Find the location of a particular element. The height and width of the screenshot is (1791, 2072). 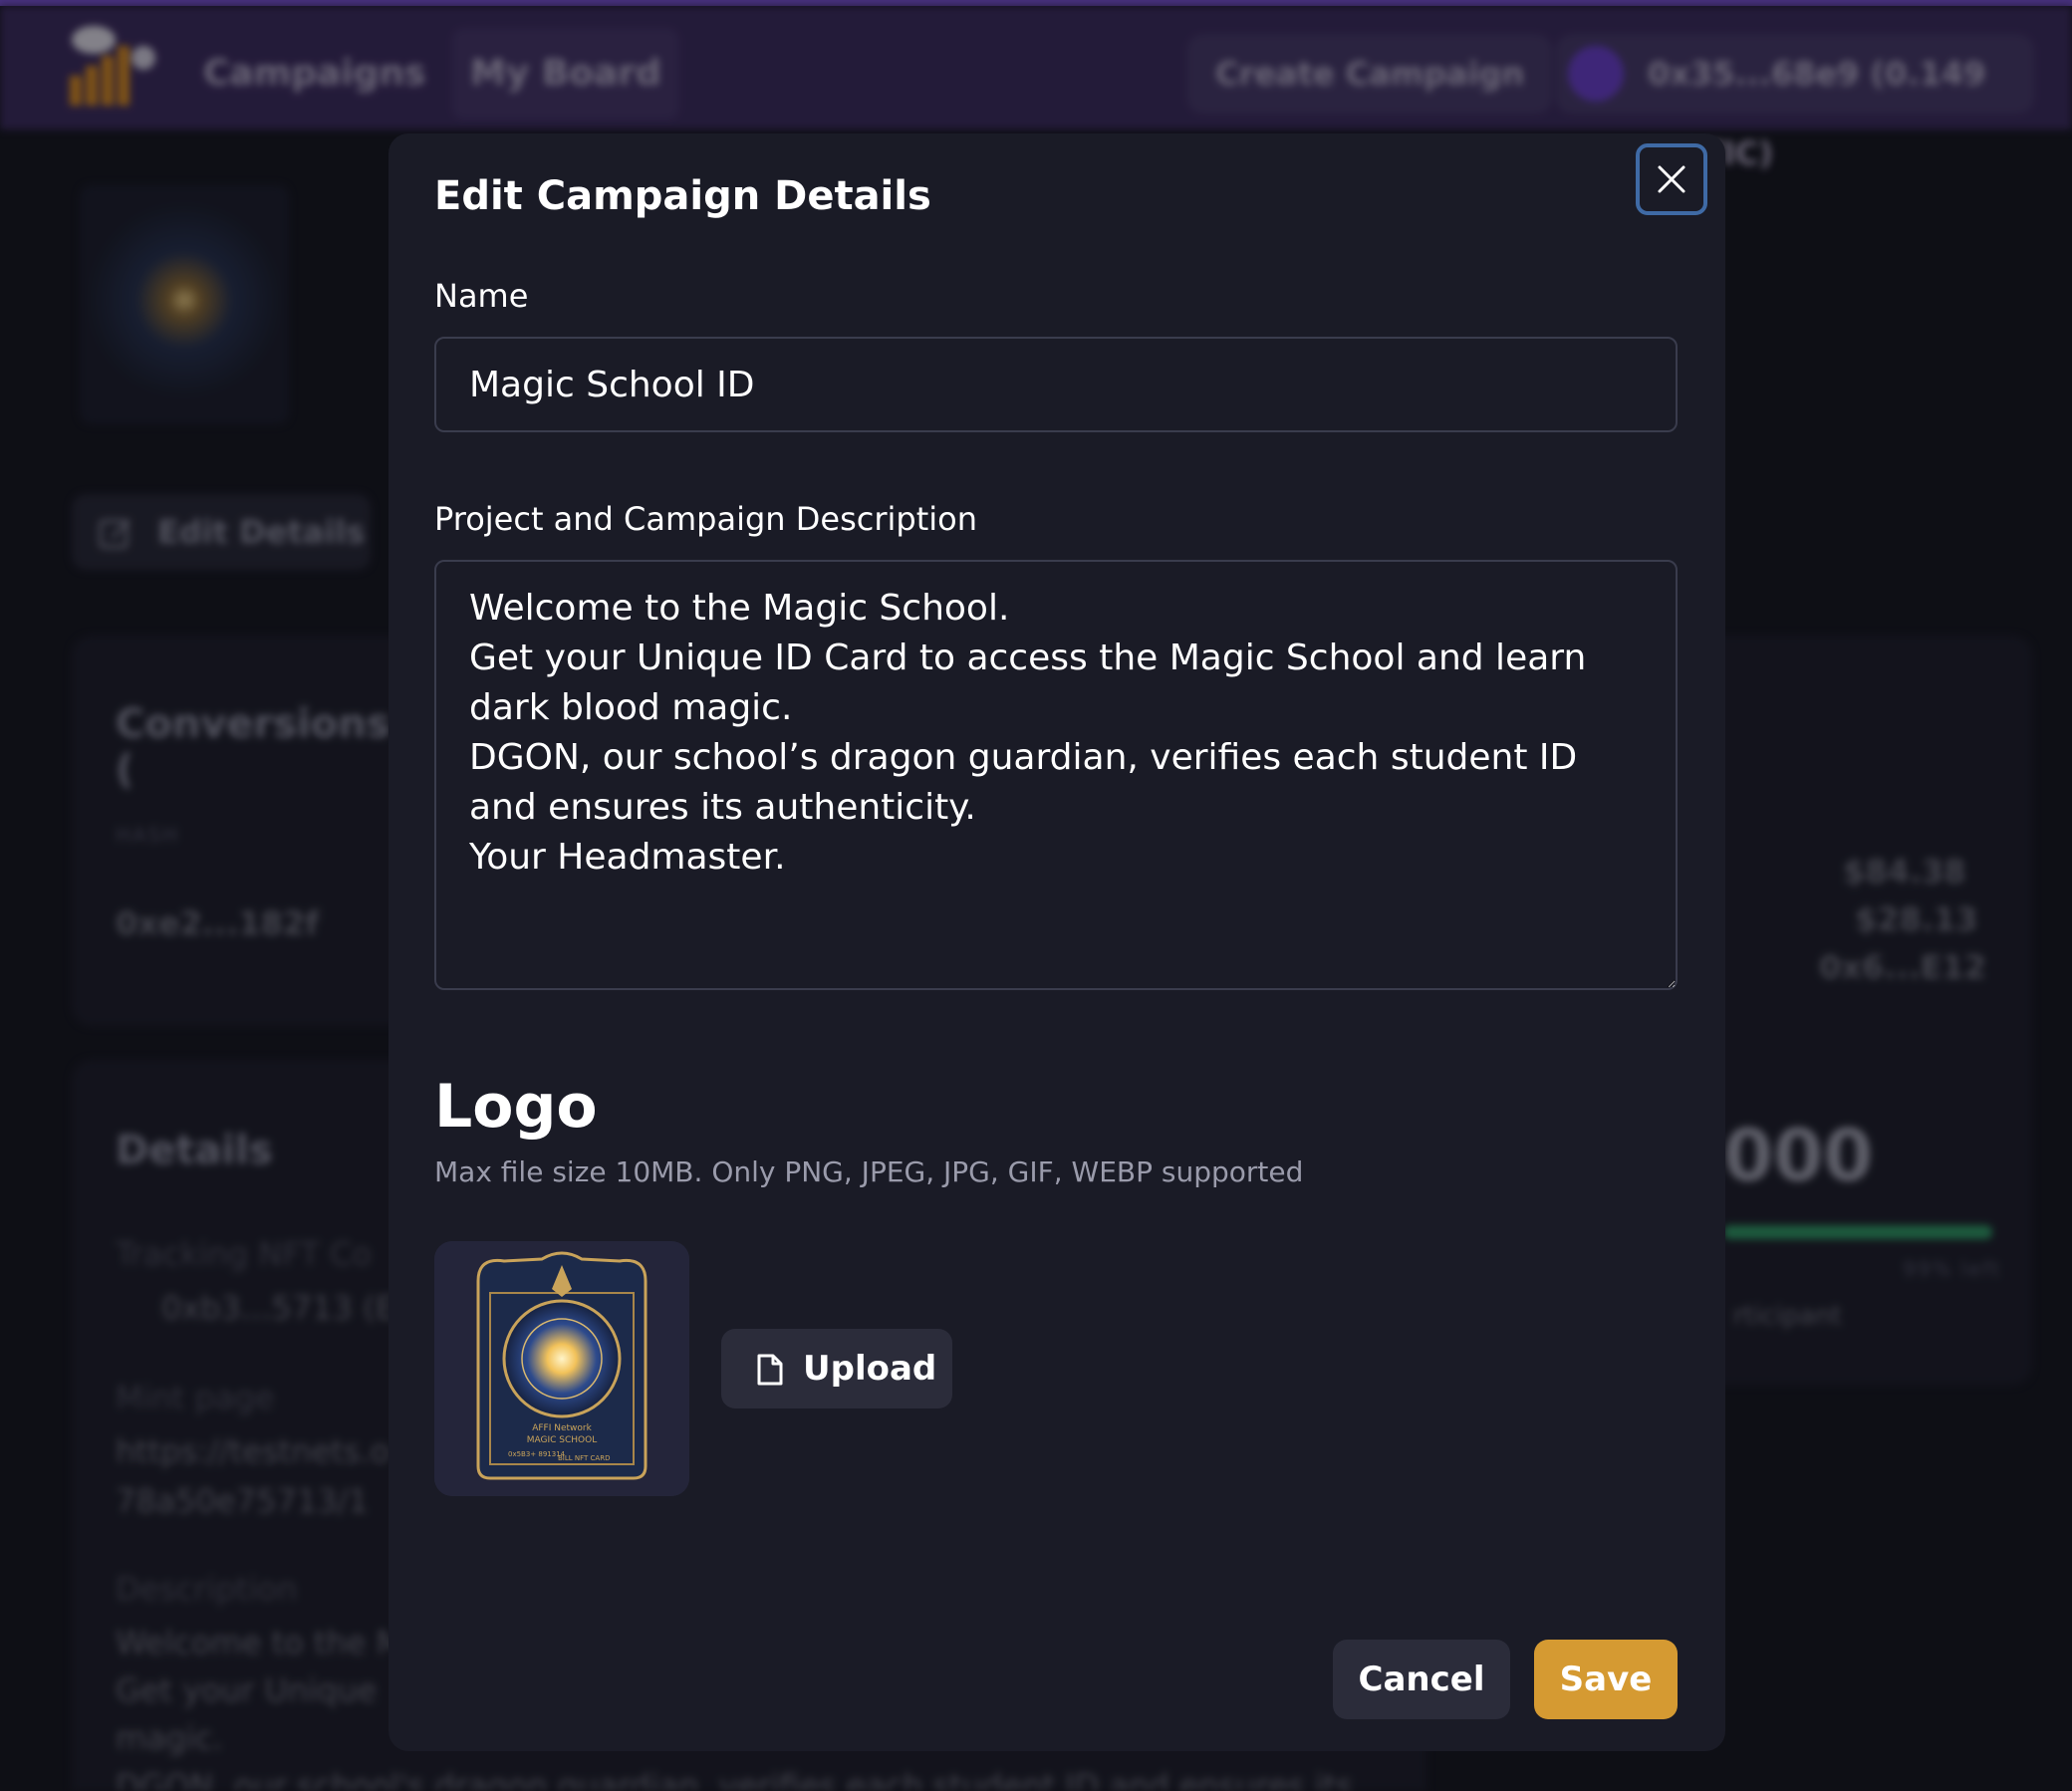

file-icon is located at coordinates (770, 1370).